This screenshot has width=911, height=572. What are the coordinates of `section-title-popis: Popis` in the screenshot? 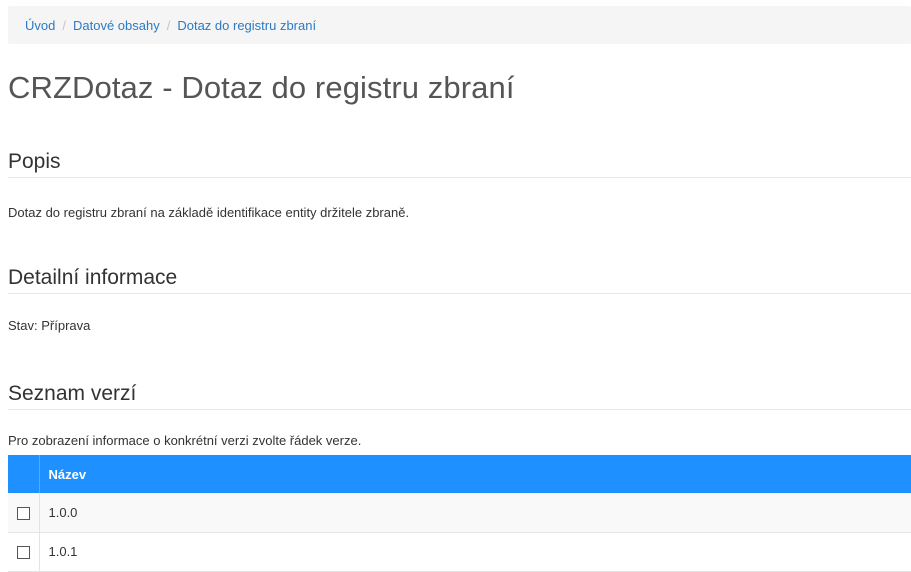 It's located at (34, 161).